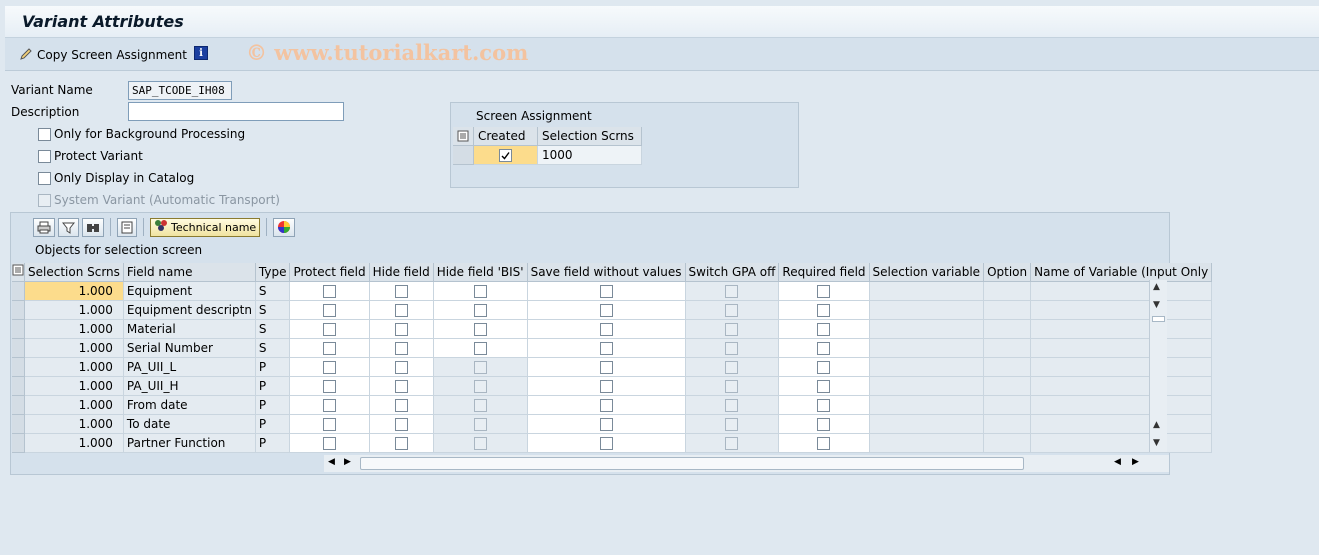 This screenshot has height=555, width=1319. I want to click on technical-name-button: Technical name, so click(205, 227).